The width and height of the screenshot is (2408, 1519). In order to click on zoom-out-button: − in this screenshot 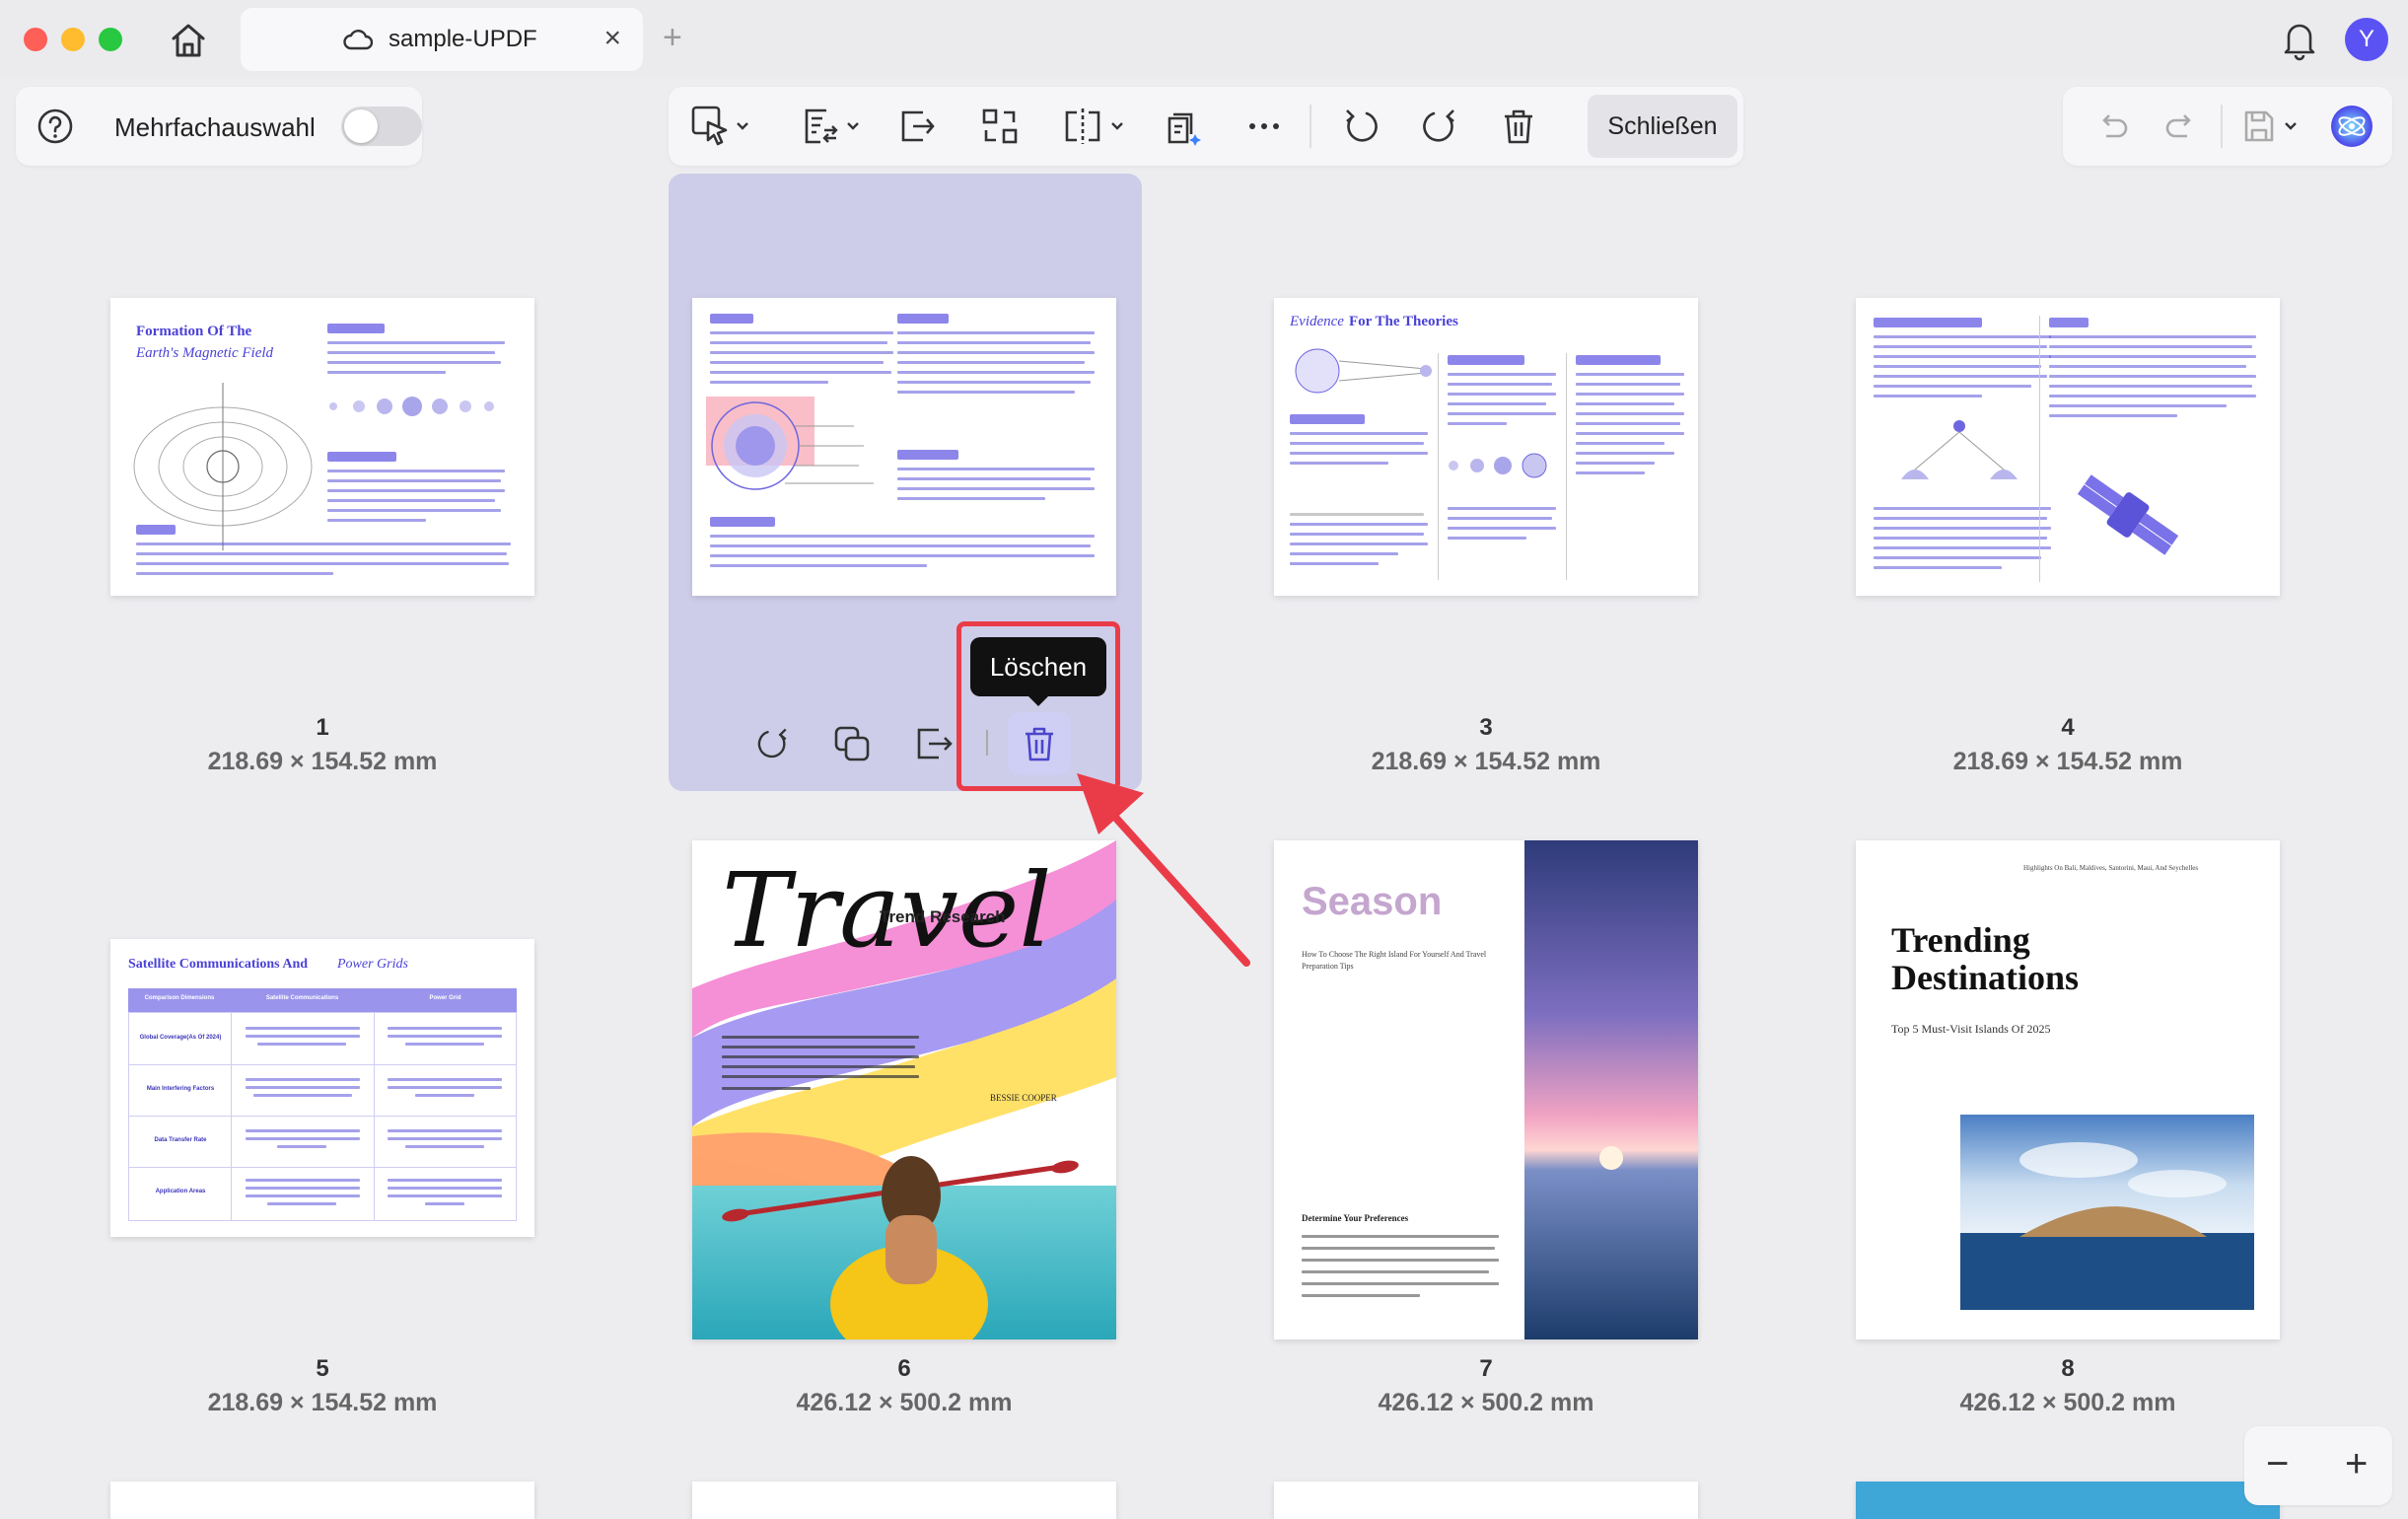, I will do `click(2277, 1464)`.